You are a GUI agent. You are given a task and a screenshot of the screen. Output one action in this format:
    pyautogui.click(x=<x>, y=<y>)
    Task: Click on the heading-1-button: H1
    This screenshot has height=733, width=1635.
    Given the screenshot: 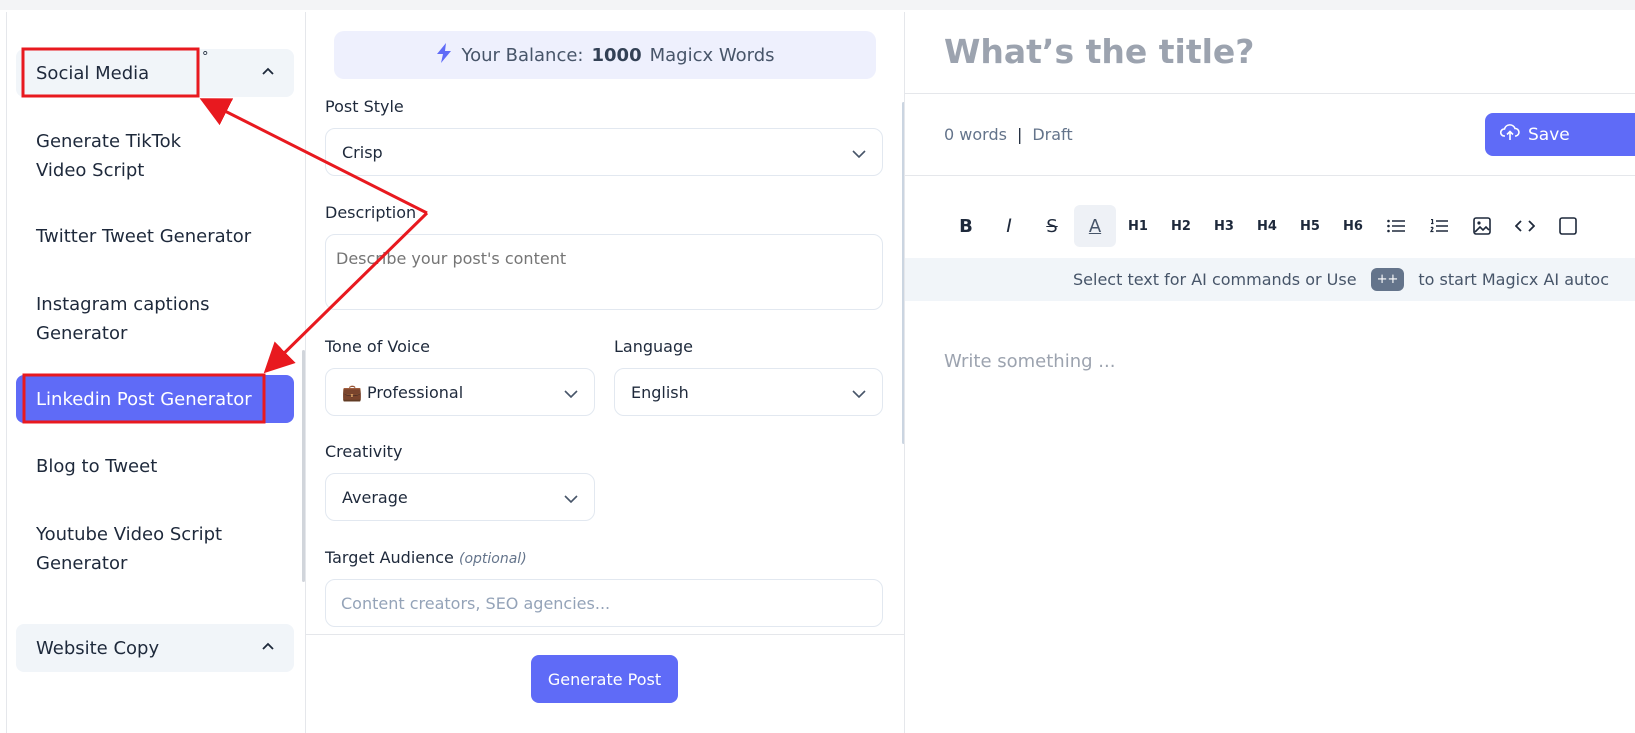 What is the action you would take?
    pyautogui.click(x=1138, y=226)
    